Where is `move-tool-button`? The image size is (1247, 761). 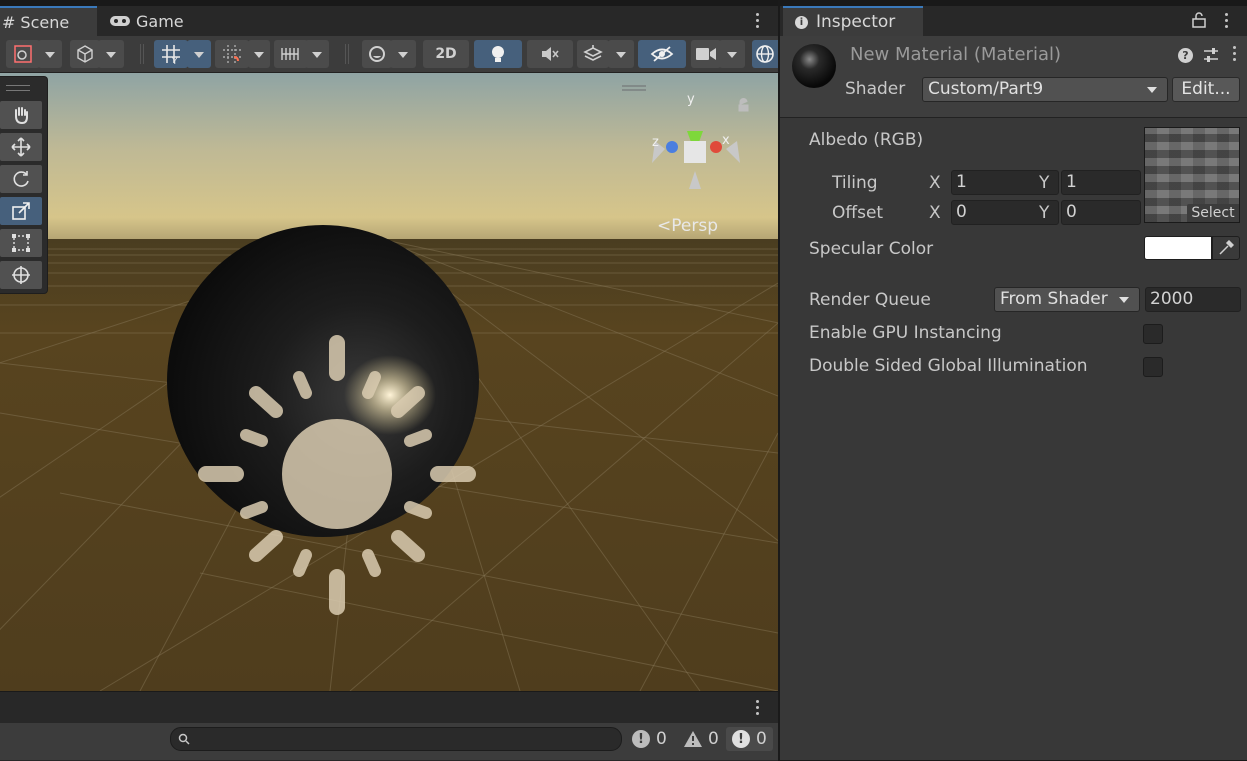
move-tool-button is located at coordinates (21, 147).